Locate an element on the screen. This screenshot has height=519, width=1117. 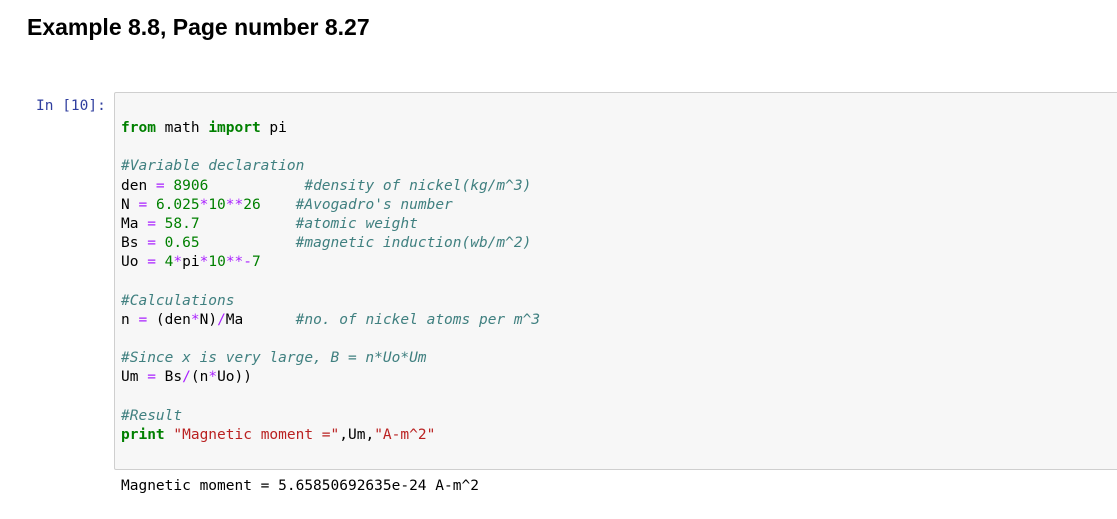
code-string: "Magnetic moment =" is located at coordinates (256, 435).